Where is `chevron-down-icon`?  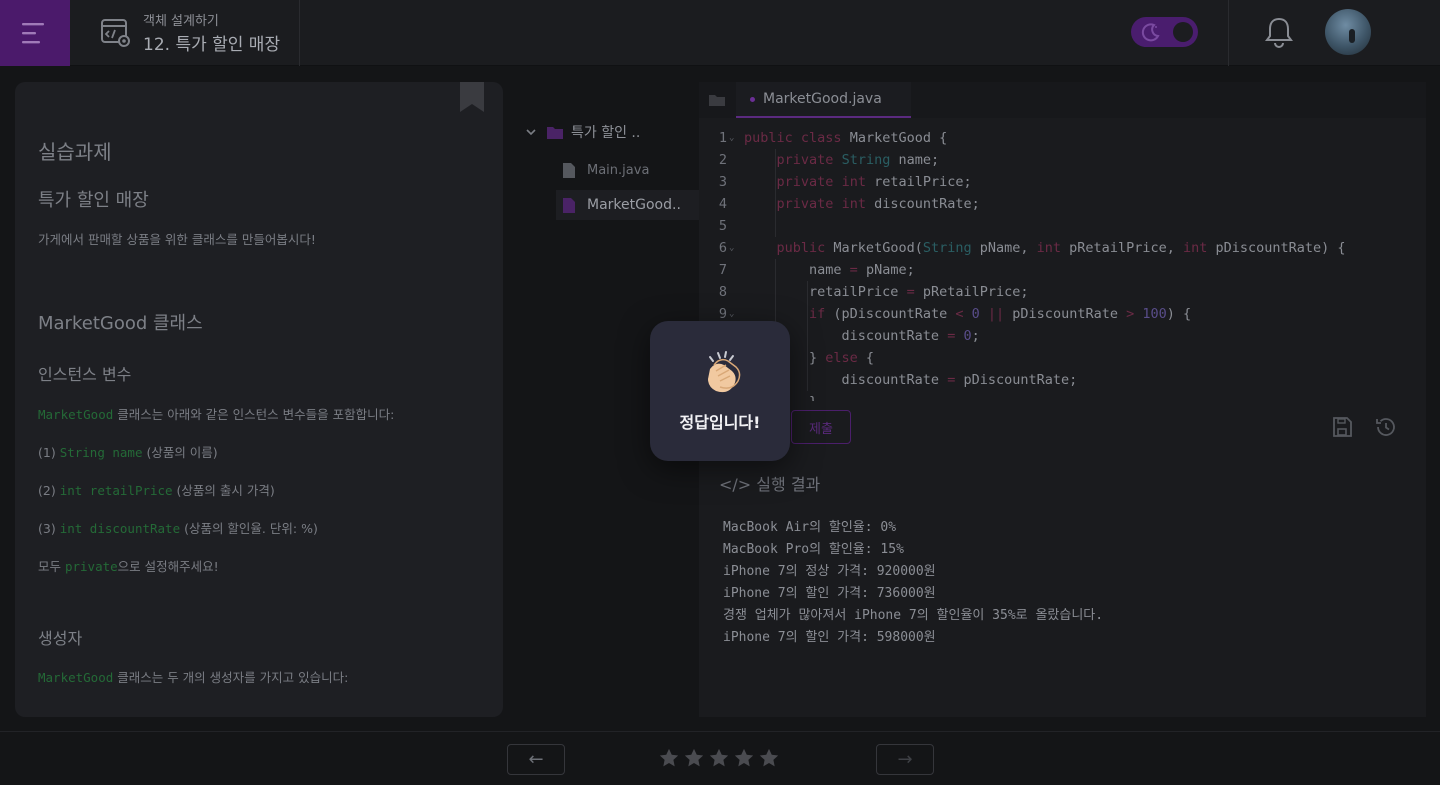
chevron-down-icon is located at coordinates (531, 132).